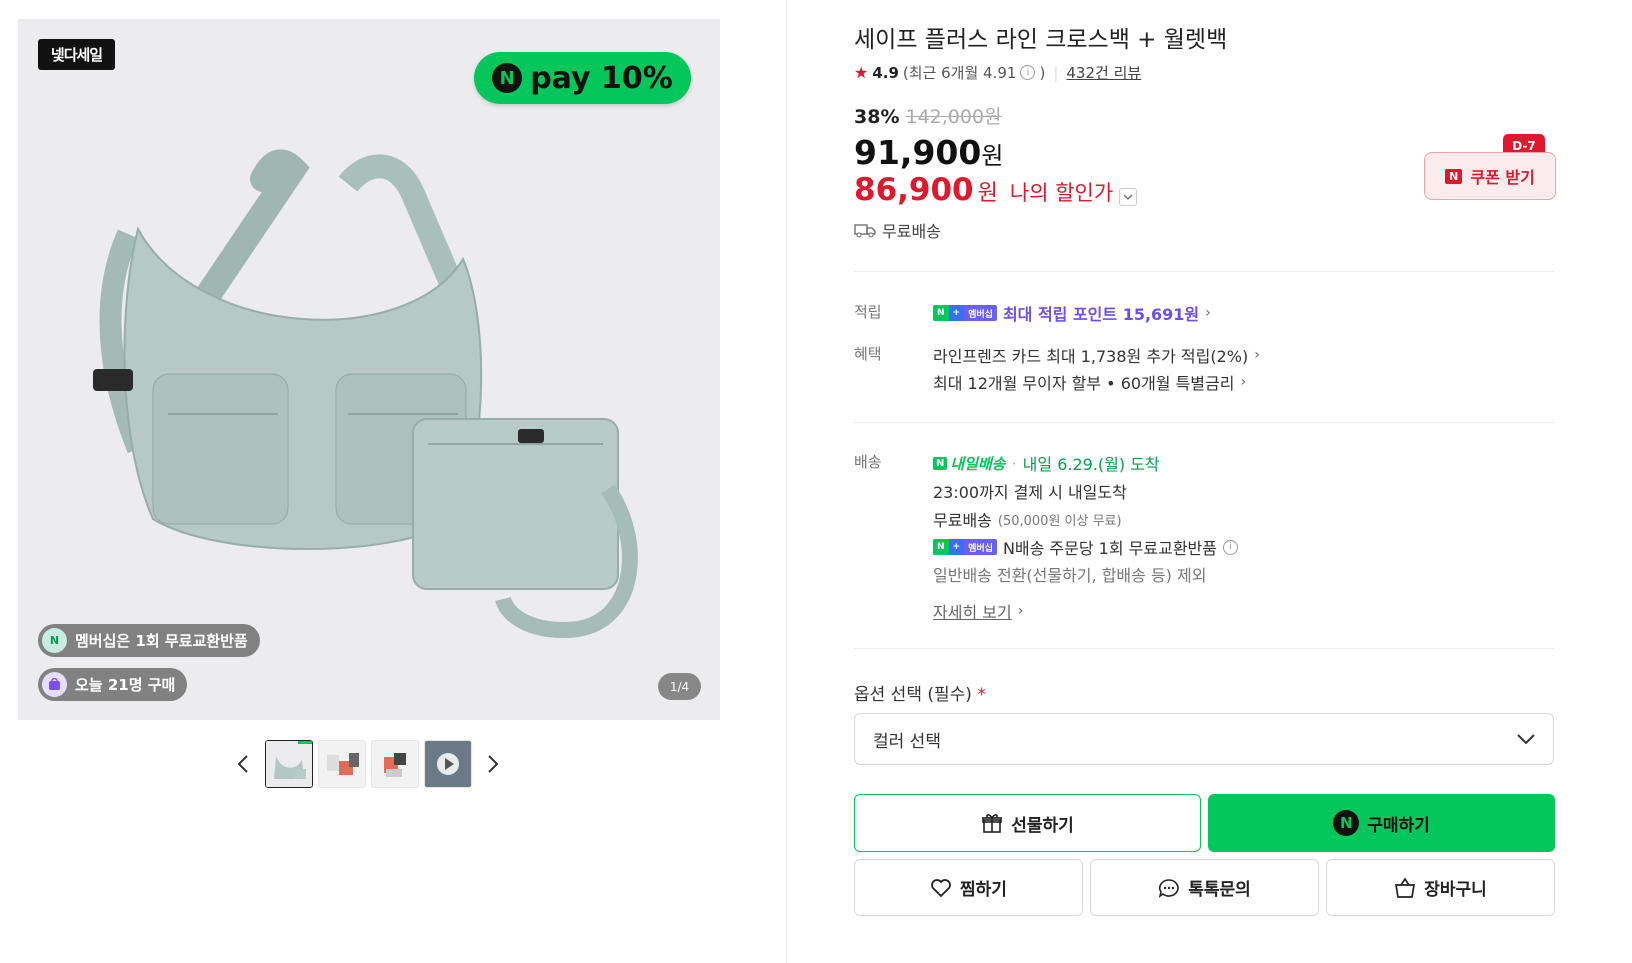  Describe the element at coordinates (868, 312) in the screenshot. I see `points-label: 적립` at that location.